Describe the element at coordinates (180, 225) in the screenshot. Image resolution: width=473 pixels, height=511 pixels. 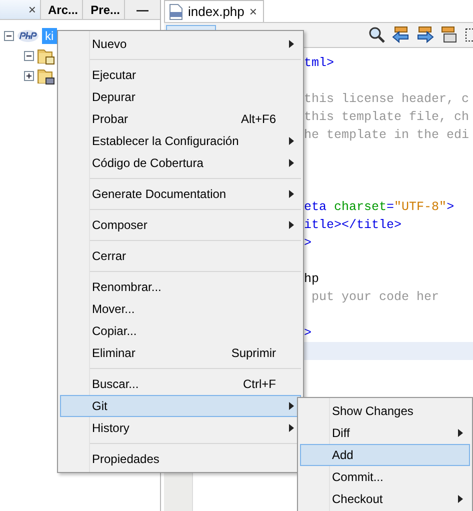
I see `menu-item: Composer` at that location.